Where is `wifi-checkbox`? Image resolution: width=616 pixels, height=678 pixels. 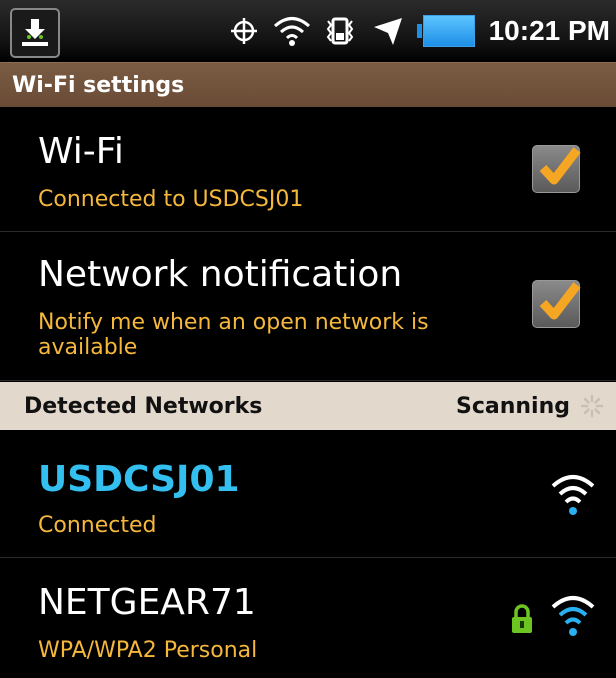
wifi-checkbox is located at coordinates (556, 169).